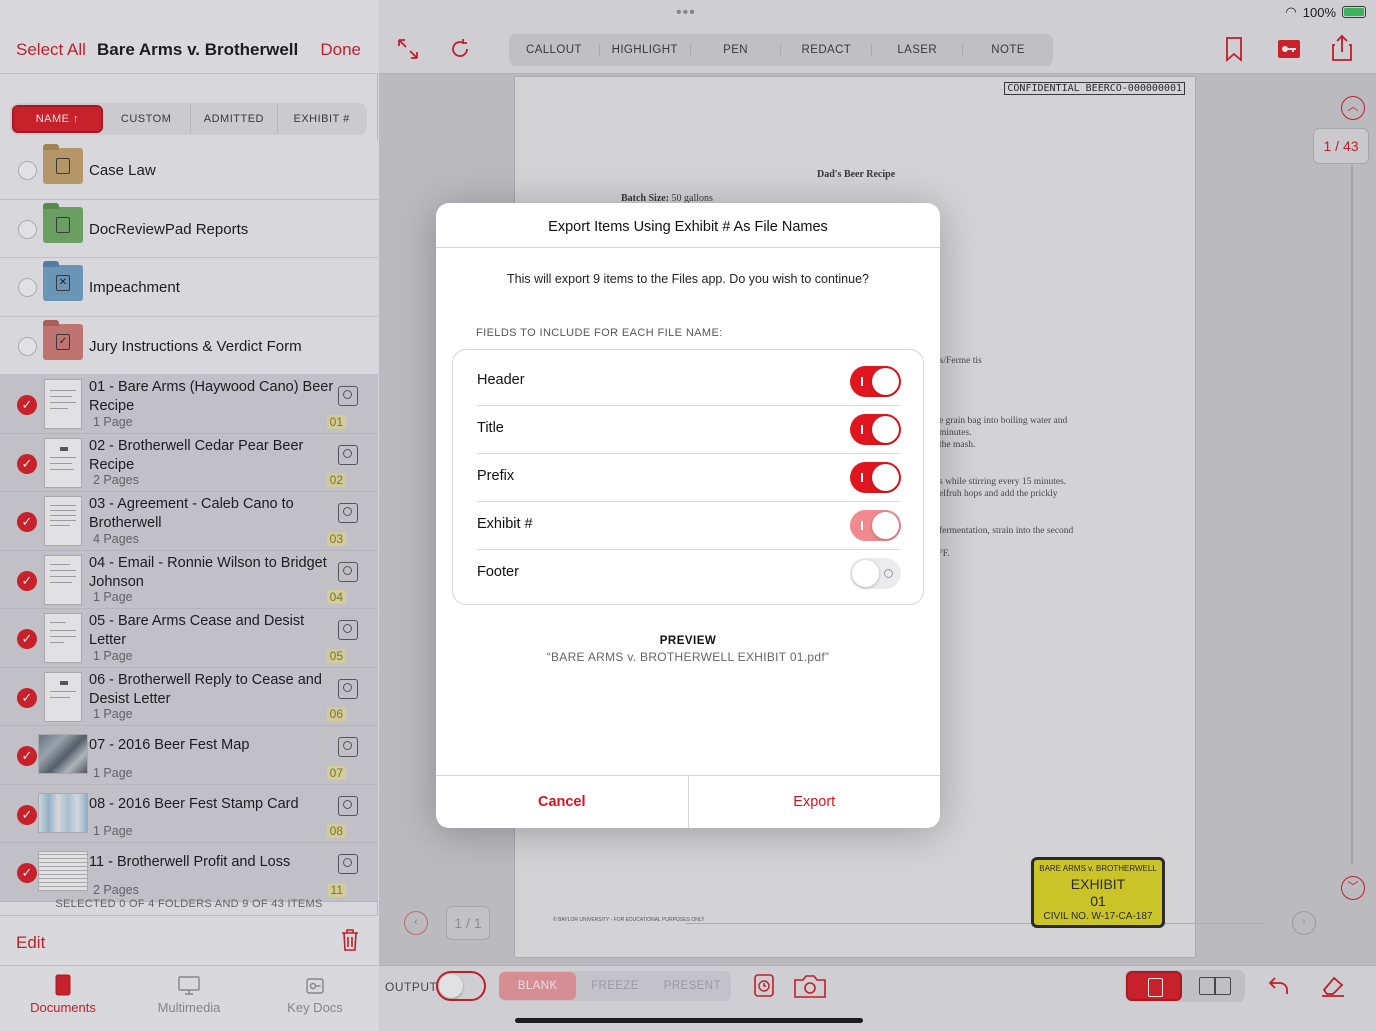 The height and width of the screenshot is (1031, 1376). Describe the element at coordinates (321, 119) in the screenshot. I see `sort-tab-exhibit: EXHIBIT #` at that location.